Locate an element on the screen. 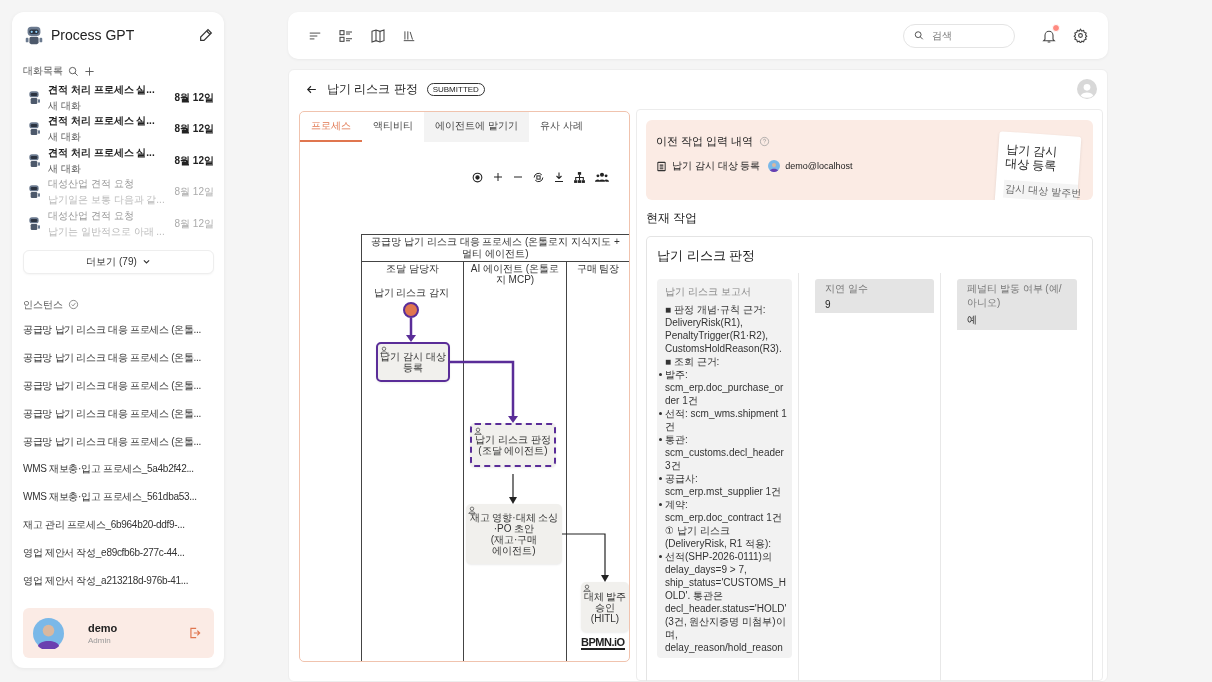 This screenshot has width=1212, height=682. field-label: 납기 리스크 보고서 is located at coordinates (708, 292).